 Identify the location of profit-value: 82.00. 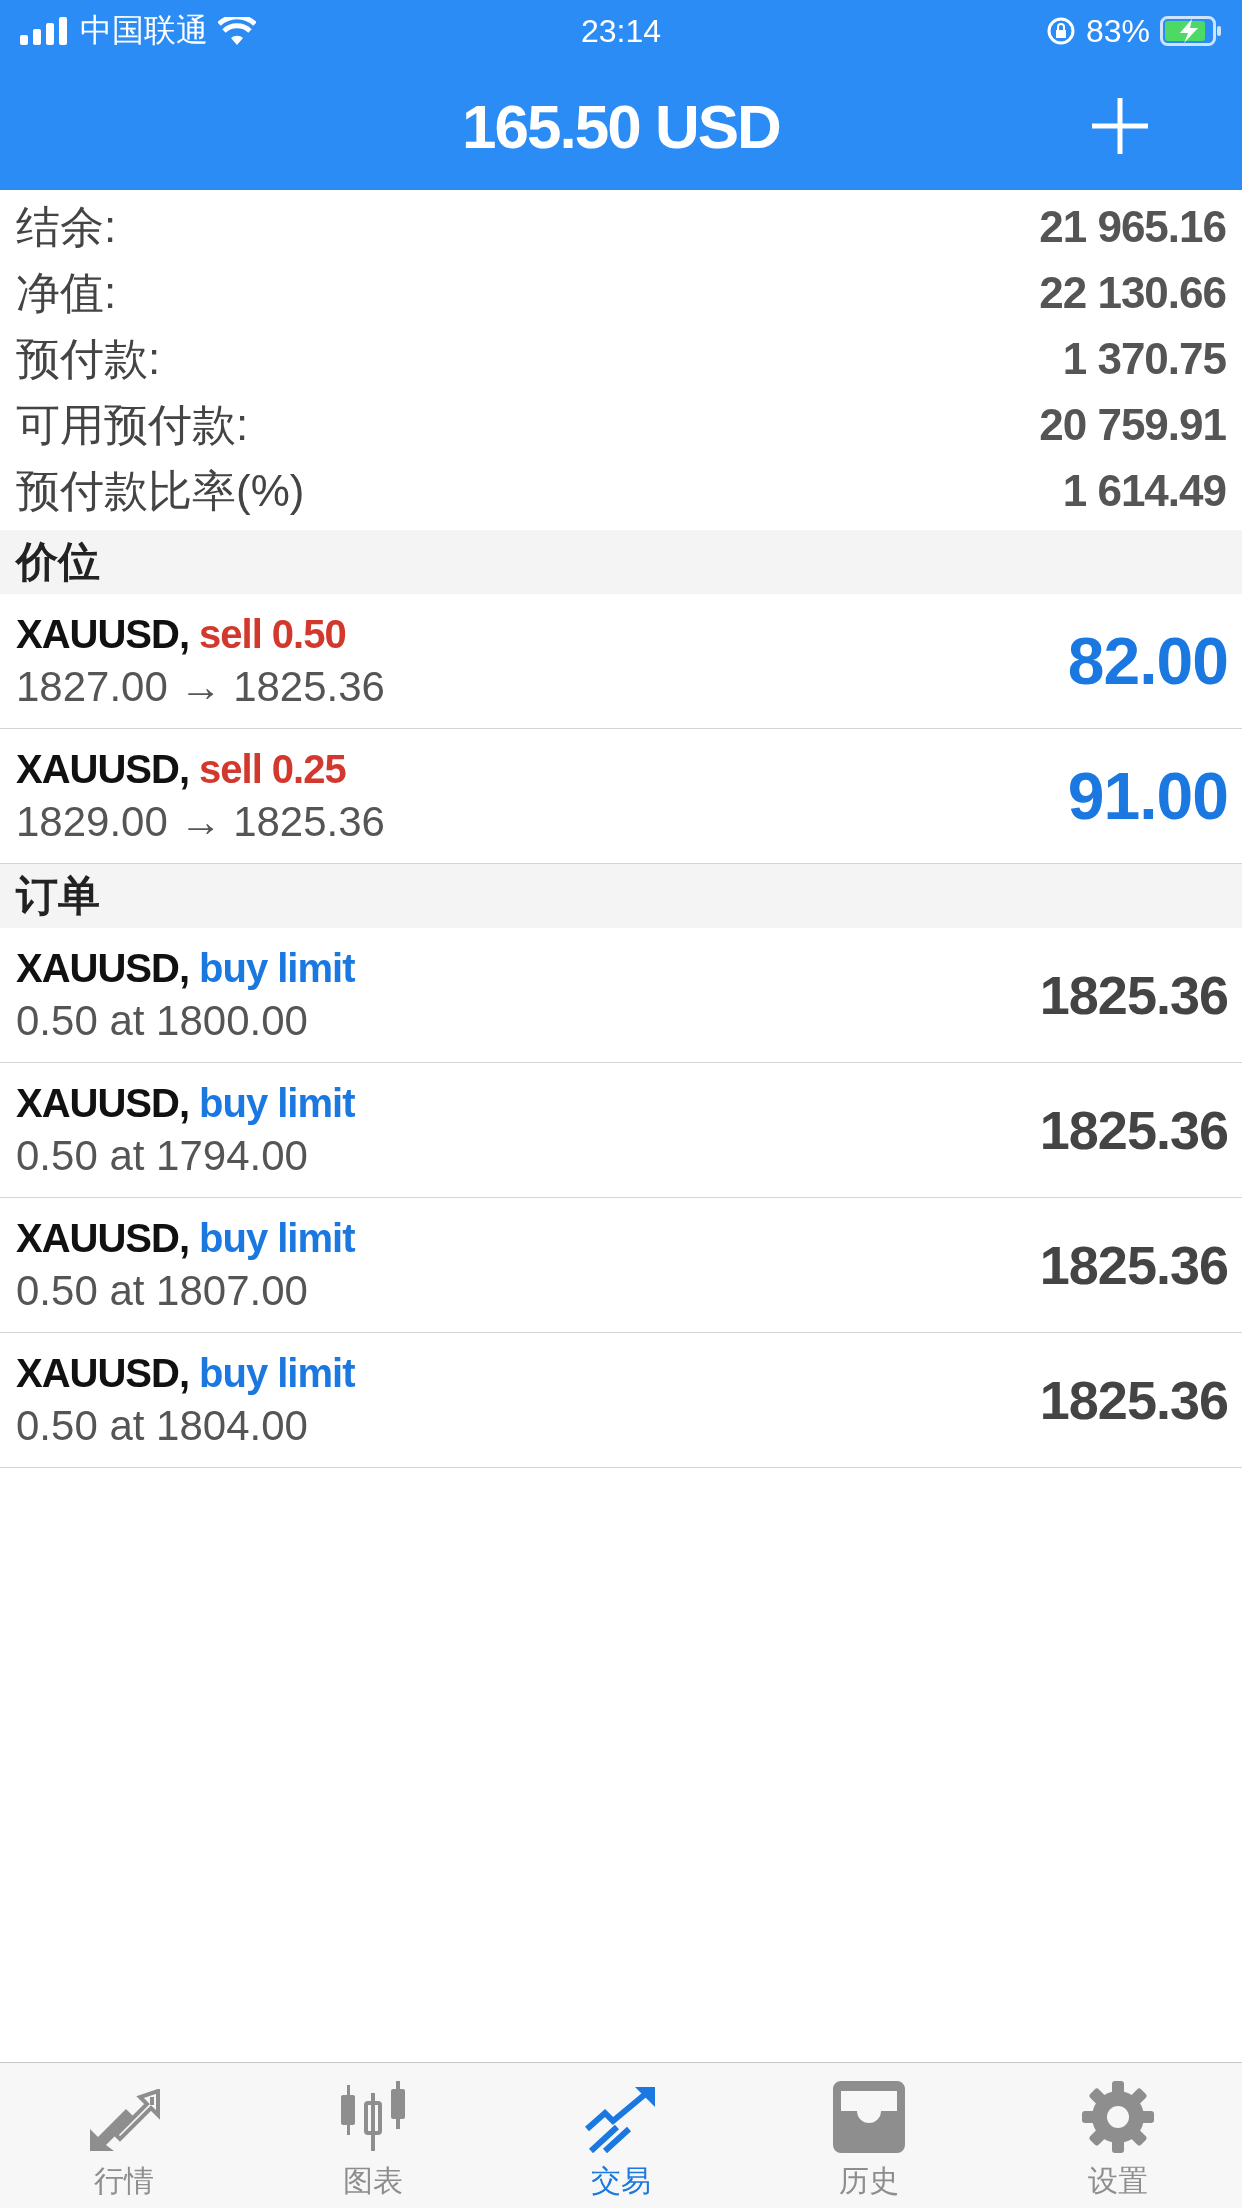
(1147, 661).